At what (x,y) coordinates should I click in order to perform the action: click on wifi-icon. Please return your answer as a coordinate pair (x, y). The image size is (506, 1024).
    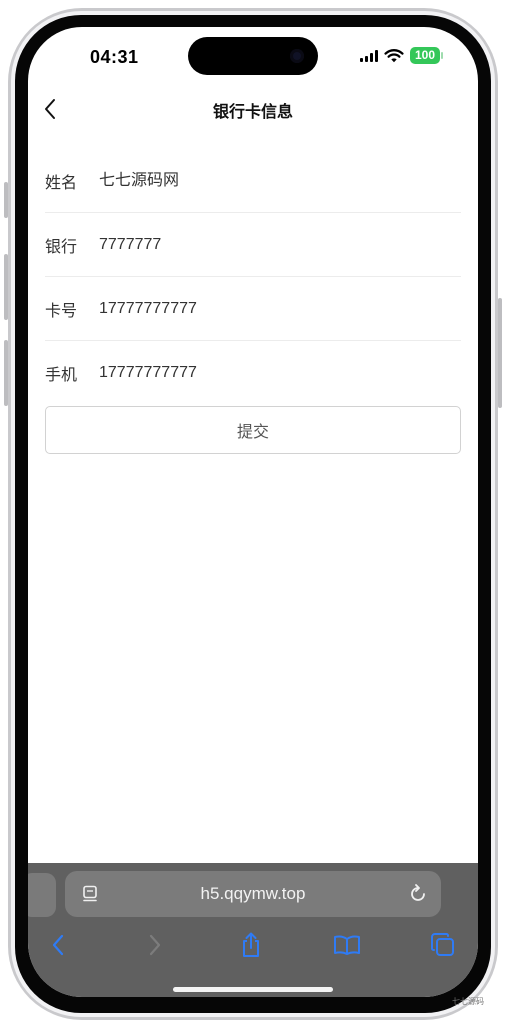
    Looking at the image, I should click on (394, 56).